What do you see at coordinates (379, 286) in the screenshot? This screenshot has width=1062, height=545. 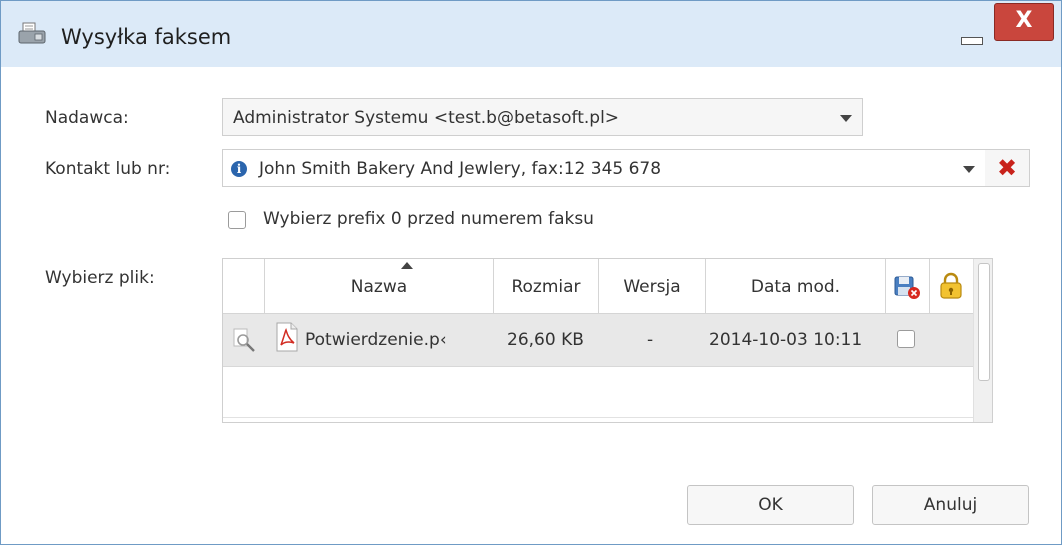 I see `header-name: Nazwa` at bounding box center [379, 286].